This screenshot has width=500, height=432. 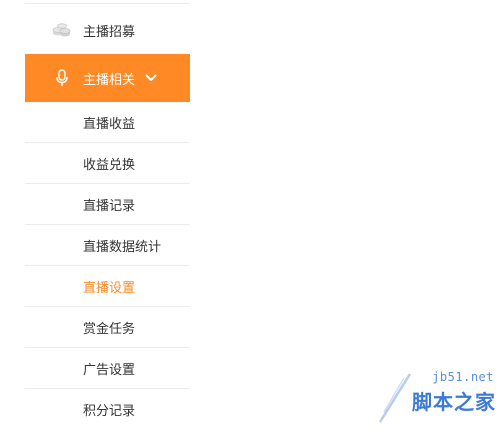 What do you see at coordinates (62, 78) in the screenshot?
I see `microphone-icon` at bounding box center [62, 78].